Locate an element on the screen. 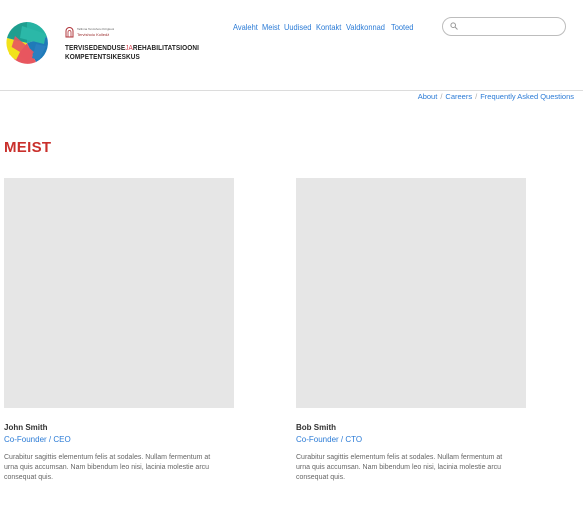 This screenshot has height=521, width=583. nav-item-uudised: Uudised is located at coordinates (297, 27).